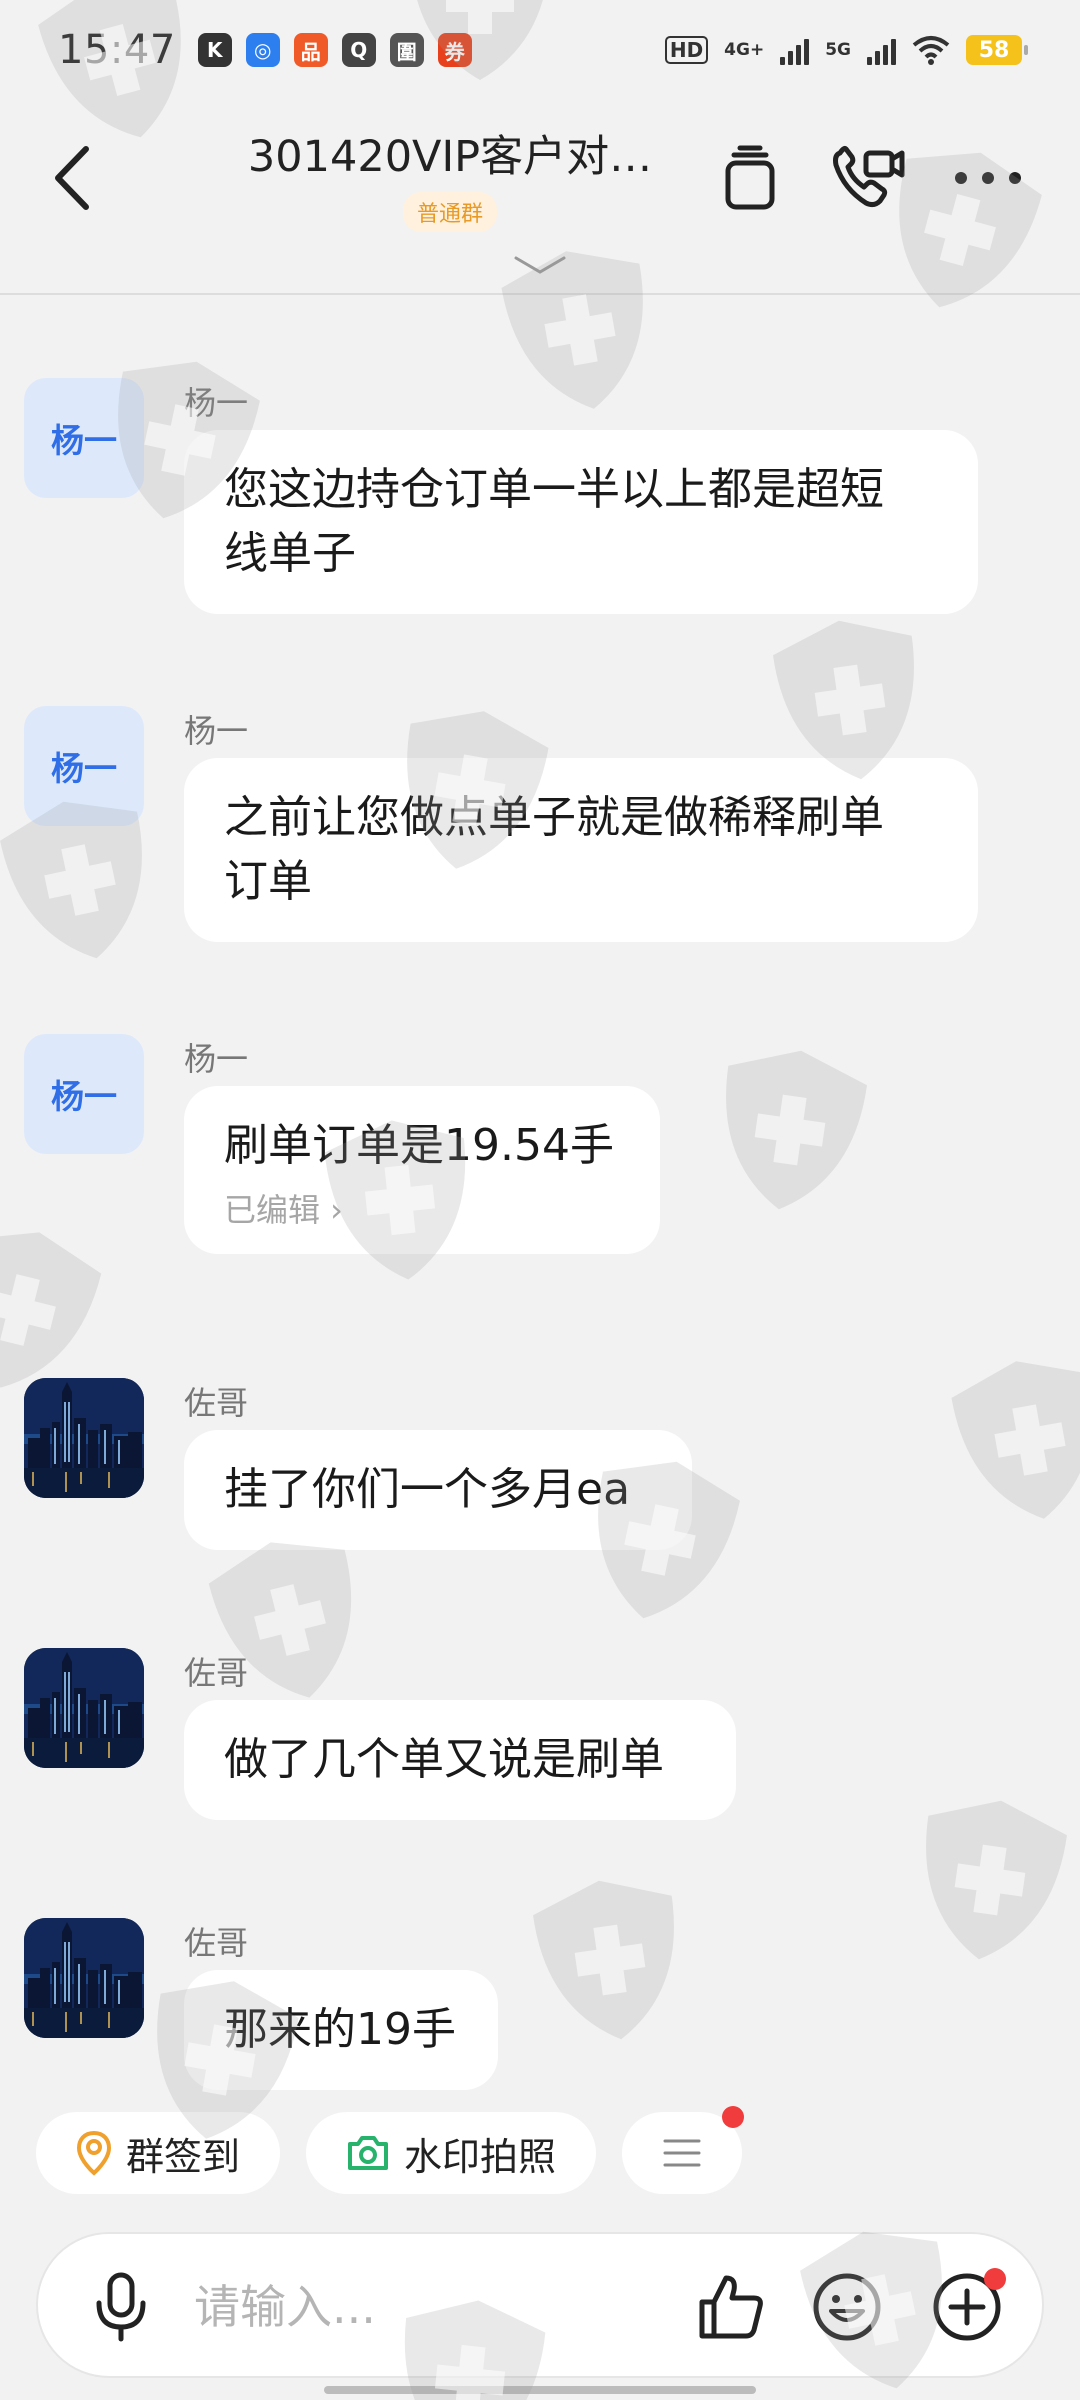  I want to click on search-app-icon: Q, so click(358, 50).